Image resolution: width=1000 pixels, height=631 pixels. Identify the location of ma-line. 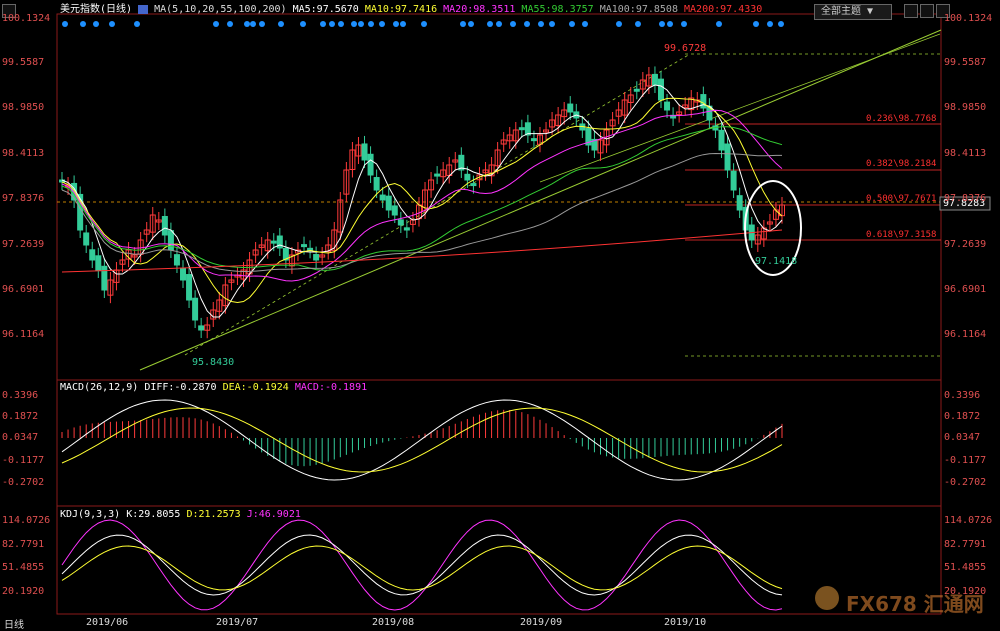
(421, 212).